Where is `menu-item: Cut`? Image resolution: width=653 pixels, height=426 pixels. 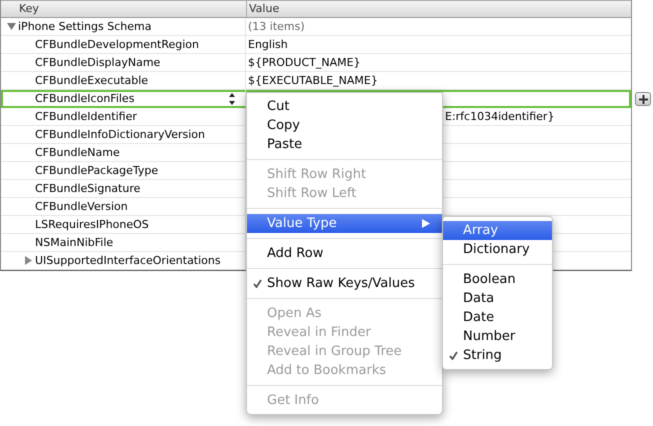
menu-item: Cut is located at coordinates (344, 106).